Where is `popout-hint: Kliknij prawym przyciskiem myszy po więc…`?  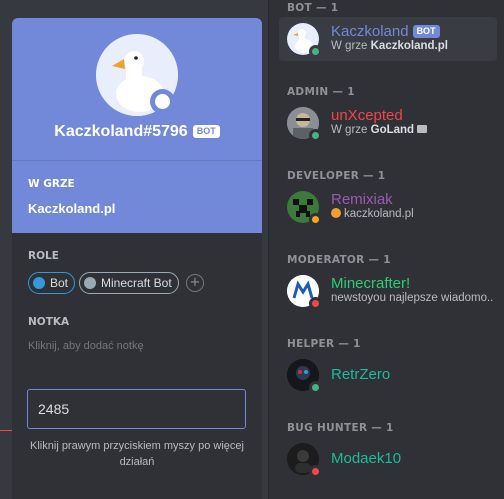
popout-hint: Kliknij prawym przyciskiem myszy po więc… is located at coordinates (137, 454).